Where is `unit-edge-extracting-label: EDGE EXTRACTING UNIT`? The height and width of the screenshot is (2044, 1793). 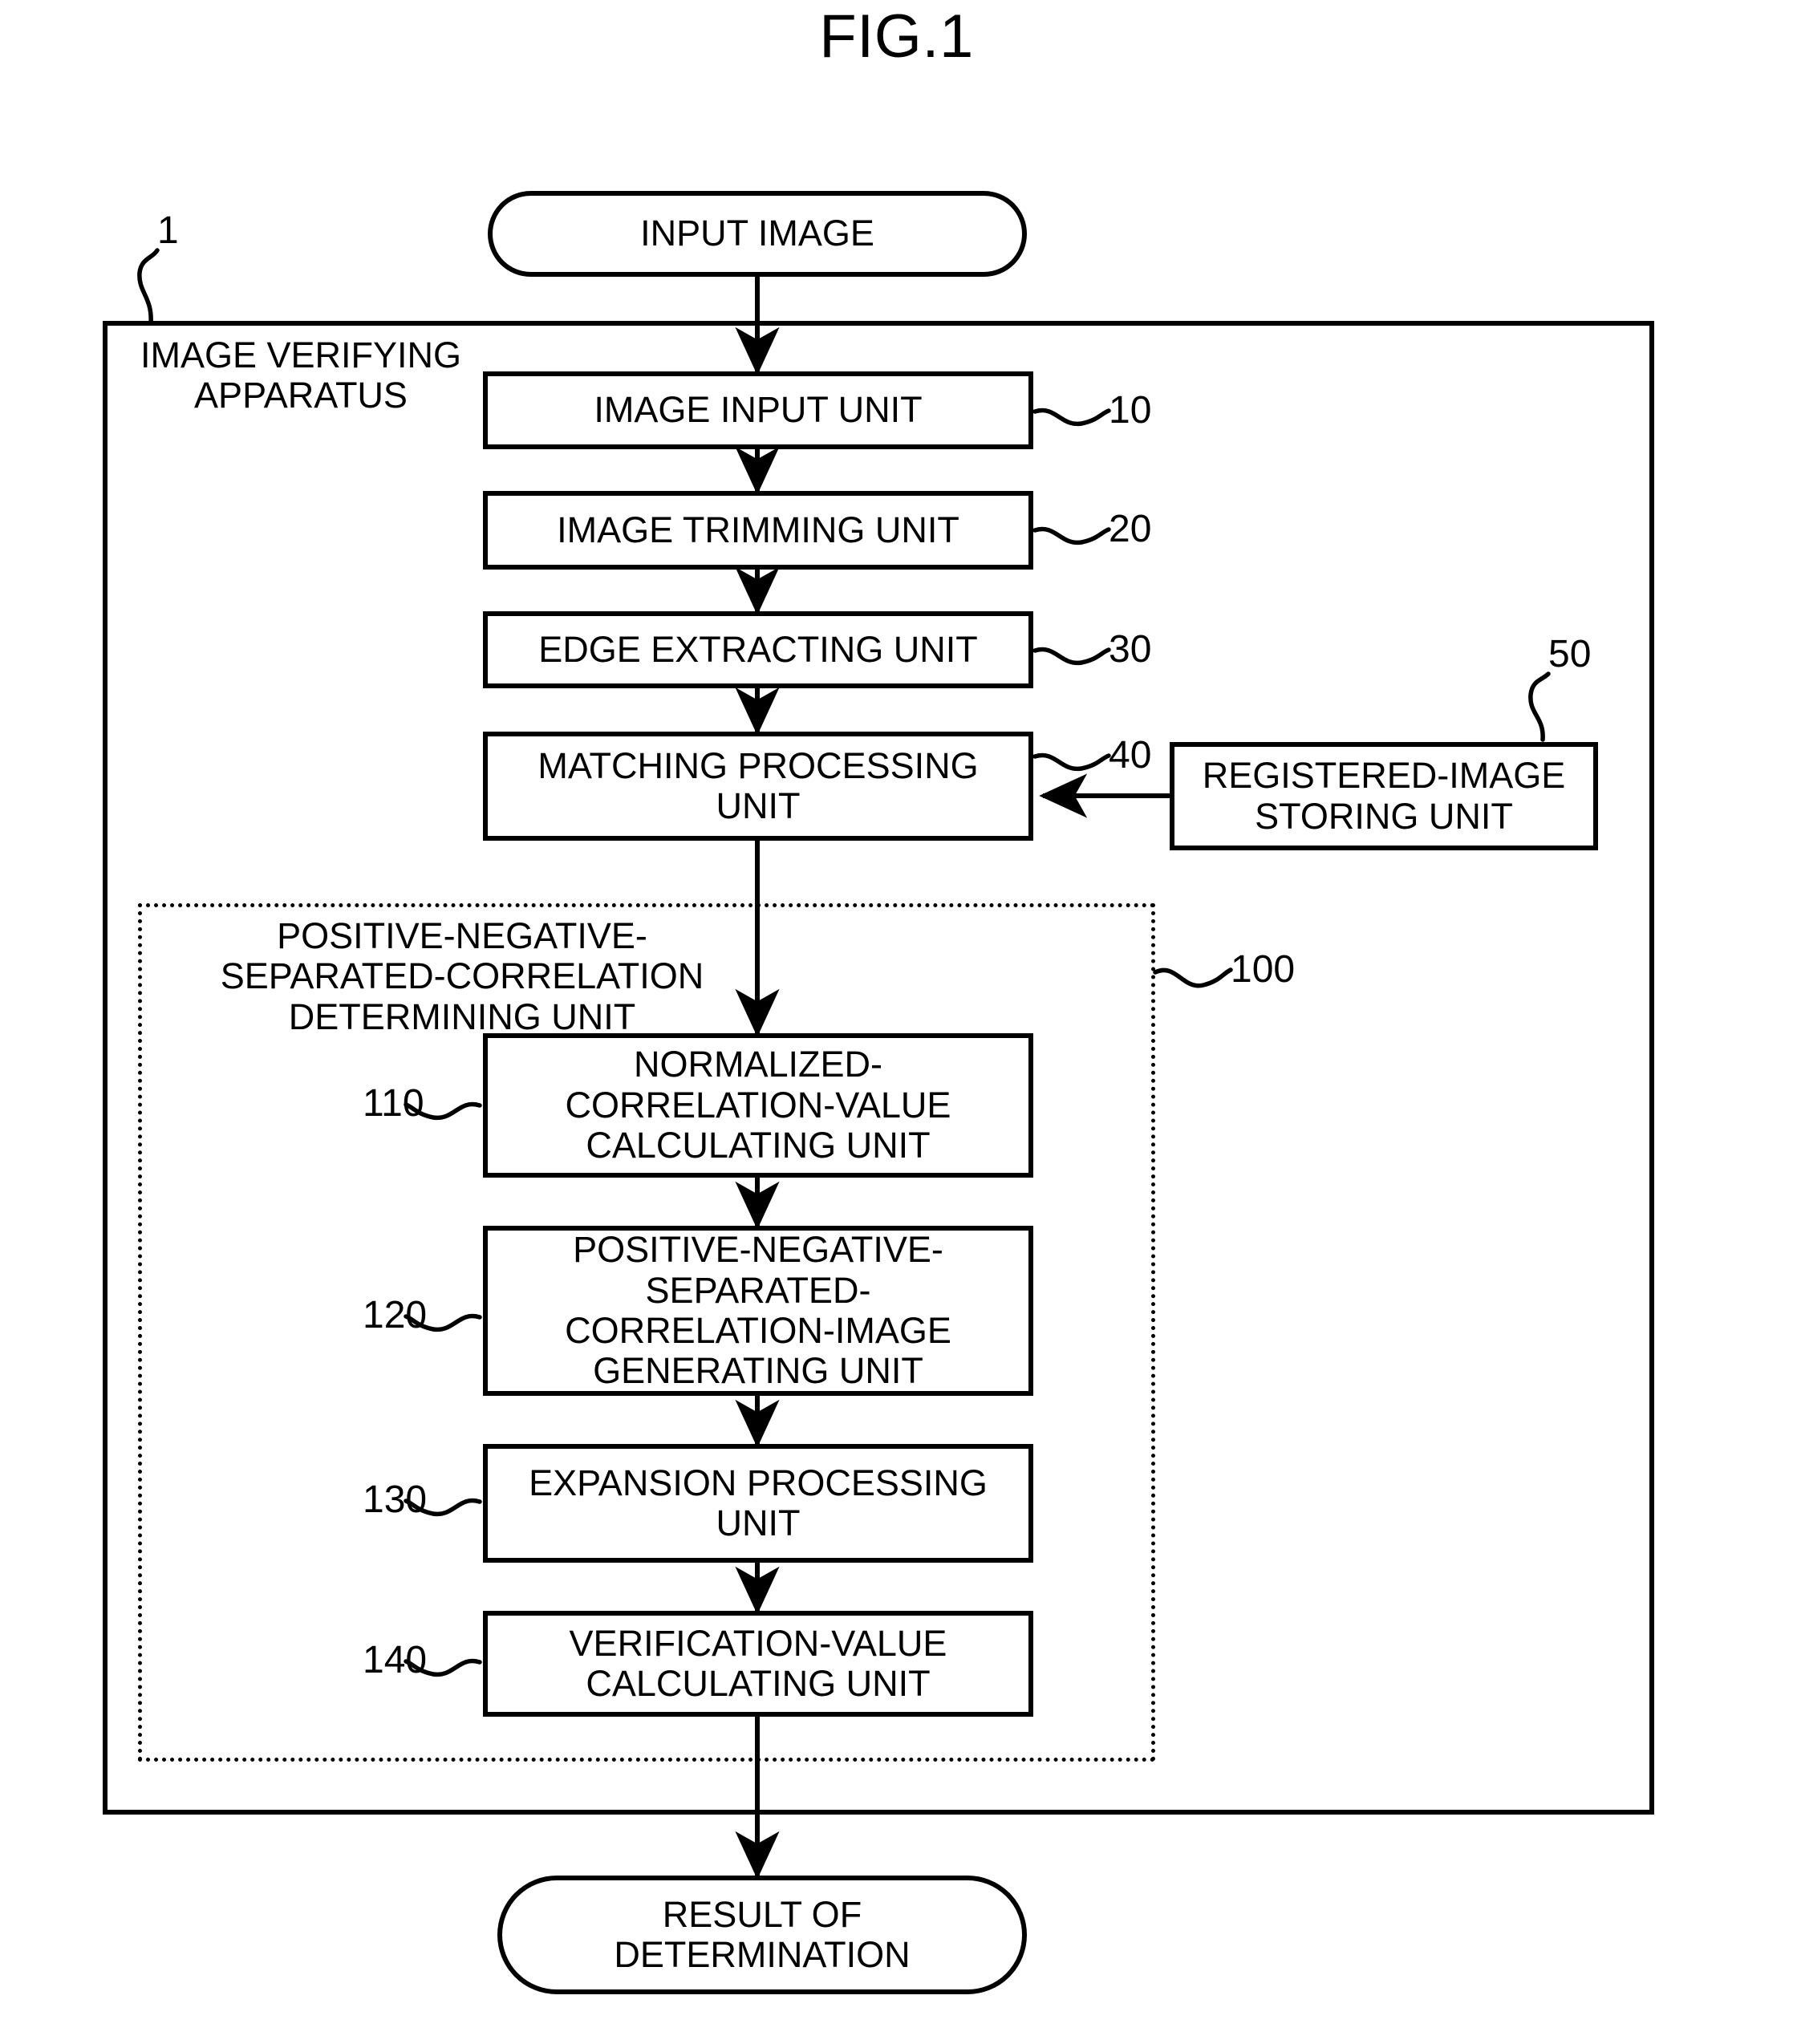 unit-edge-extracting-label: EDGE EXTRACTING UNIT is located at coordinates (758, 649).